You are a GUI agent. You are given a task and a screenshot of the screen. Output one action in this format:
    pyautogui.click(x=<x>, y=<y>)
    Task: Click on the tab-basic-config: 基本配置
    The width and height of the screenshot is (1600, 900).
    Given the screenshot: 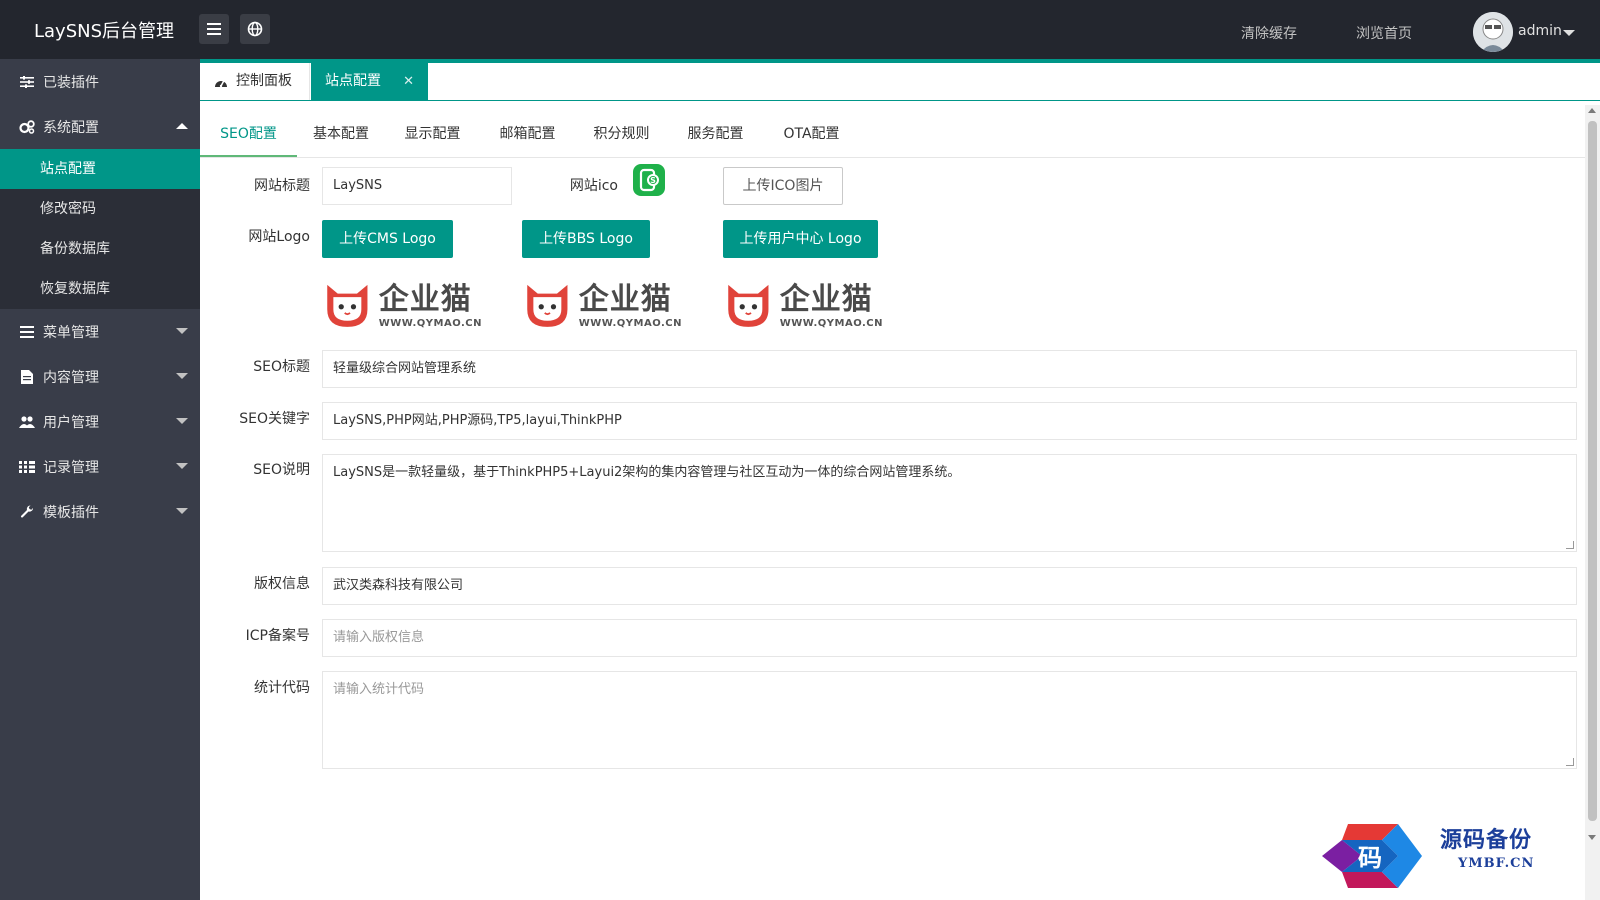 What is the action you would take?
    pyautogui.click(x=341, y=134)
    